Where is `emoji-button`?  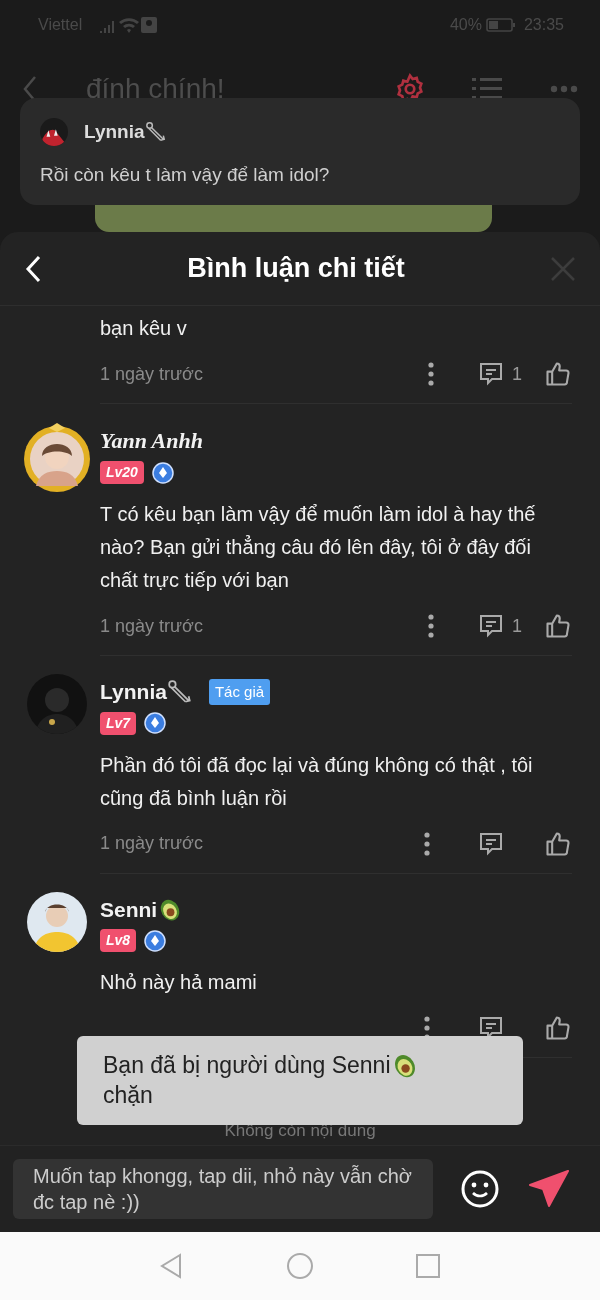 emoji-button is located at coordinates (480, 1189).